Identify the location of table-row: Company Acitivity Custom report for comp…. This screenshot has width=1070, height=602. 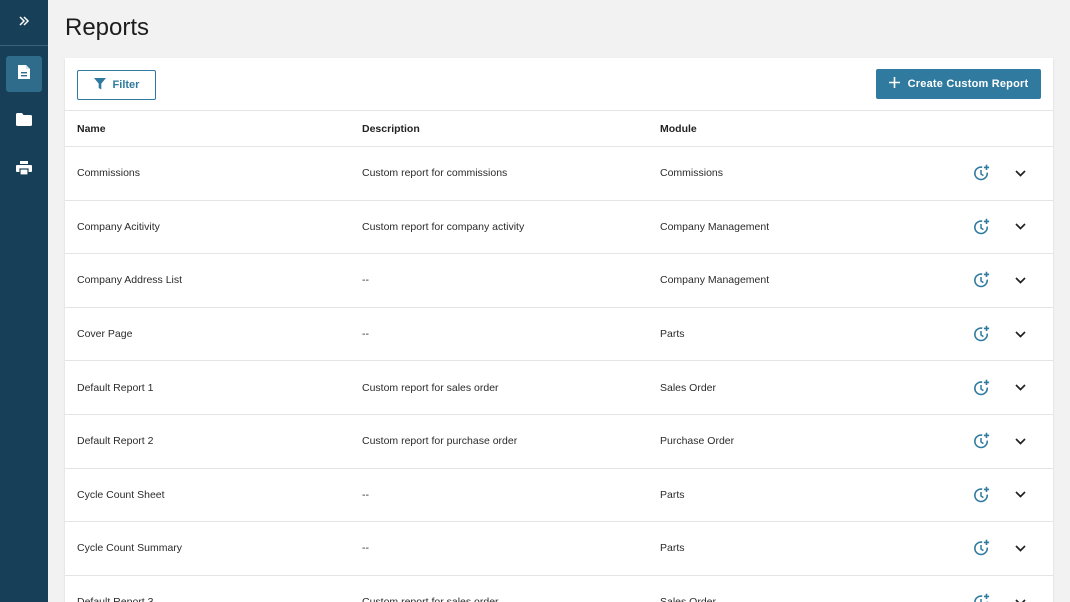
(559, 228).